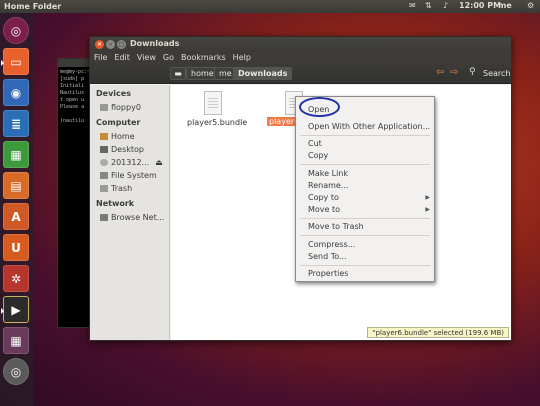 The width and height of the screenshot is (540, 406). Describe the element at coordinates (472, 72) in the screenshot. I see `search-icon: ⚲` at that location.